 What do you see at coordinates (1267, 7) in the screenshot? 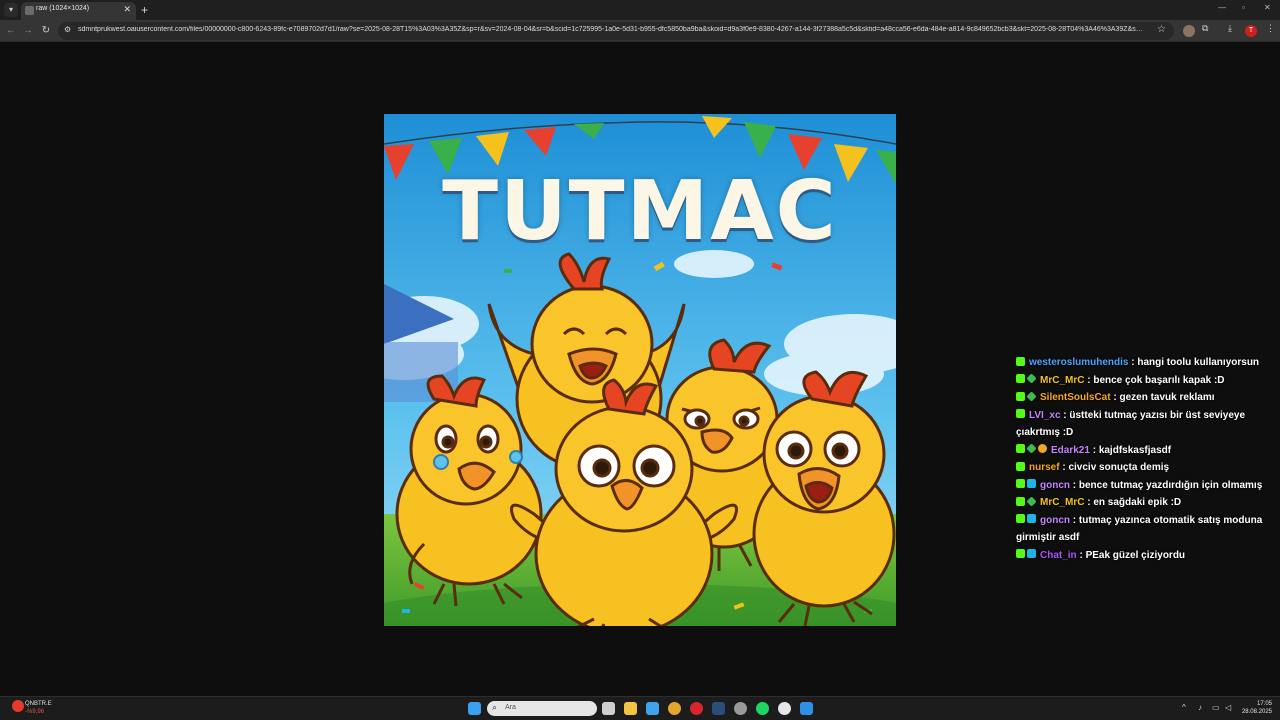
I see `window-close-icon: ✕` at bounding box center [1267, 7].